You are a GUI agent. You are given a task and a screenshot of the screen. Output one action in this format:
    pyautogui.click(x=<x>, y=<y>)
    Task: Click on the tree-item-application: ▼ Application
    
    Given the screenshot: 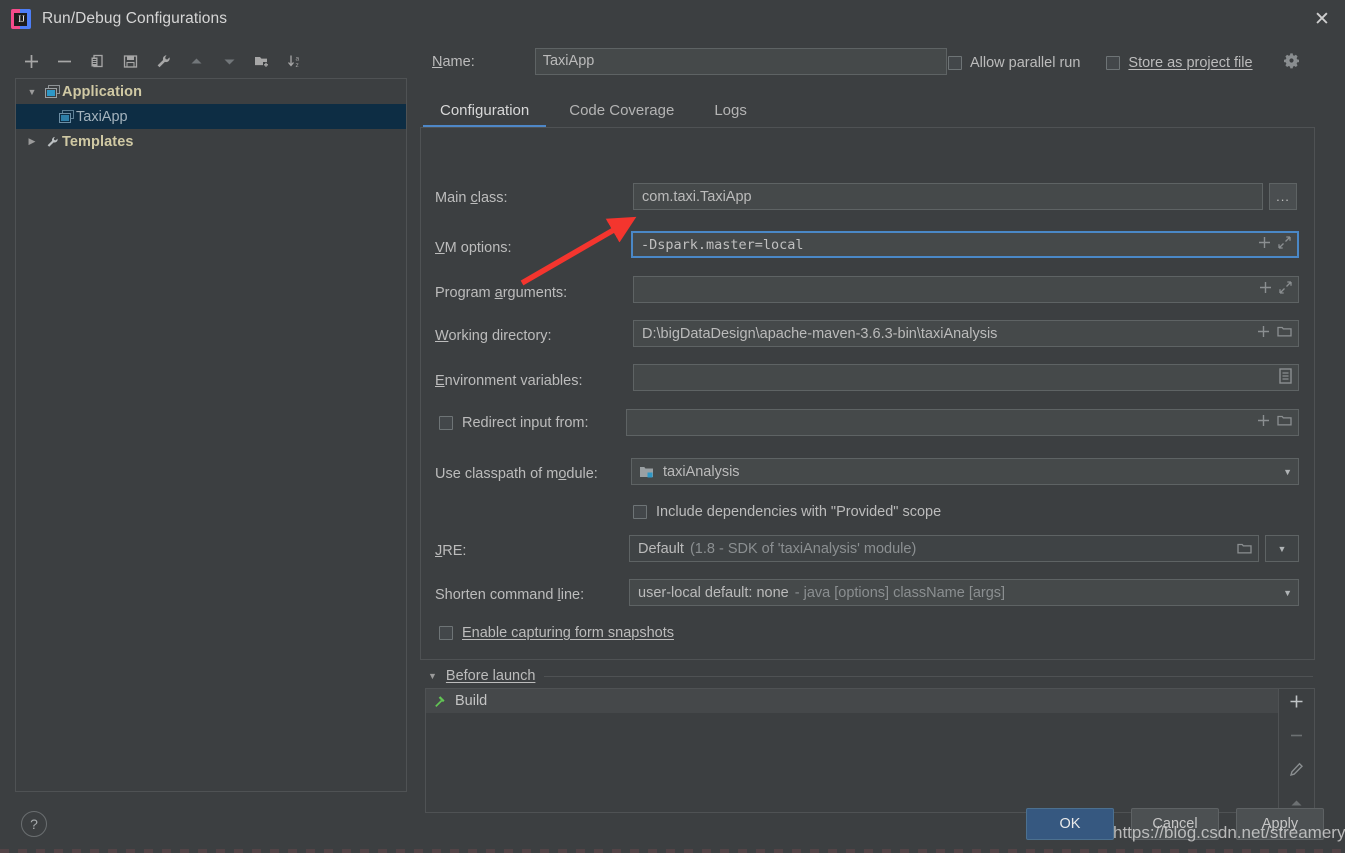 What is the action you would take?
    pyautogui.click(x=211, y=91)
    